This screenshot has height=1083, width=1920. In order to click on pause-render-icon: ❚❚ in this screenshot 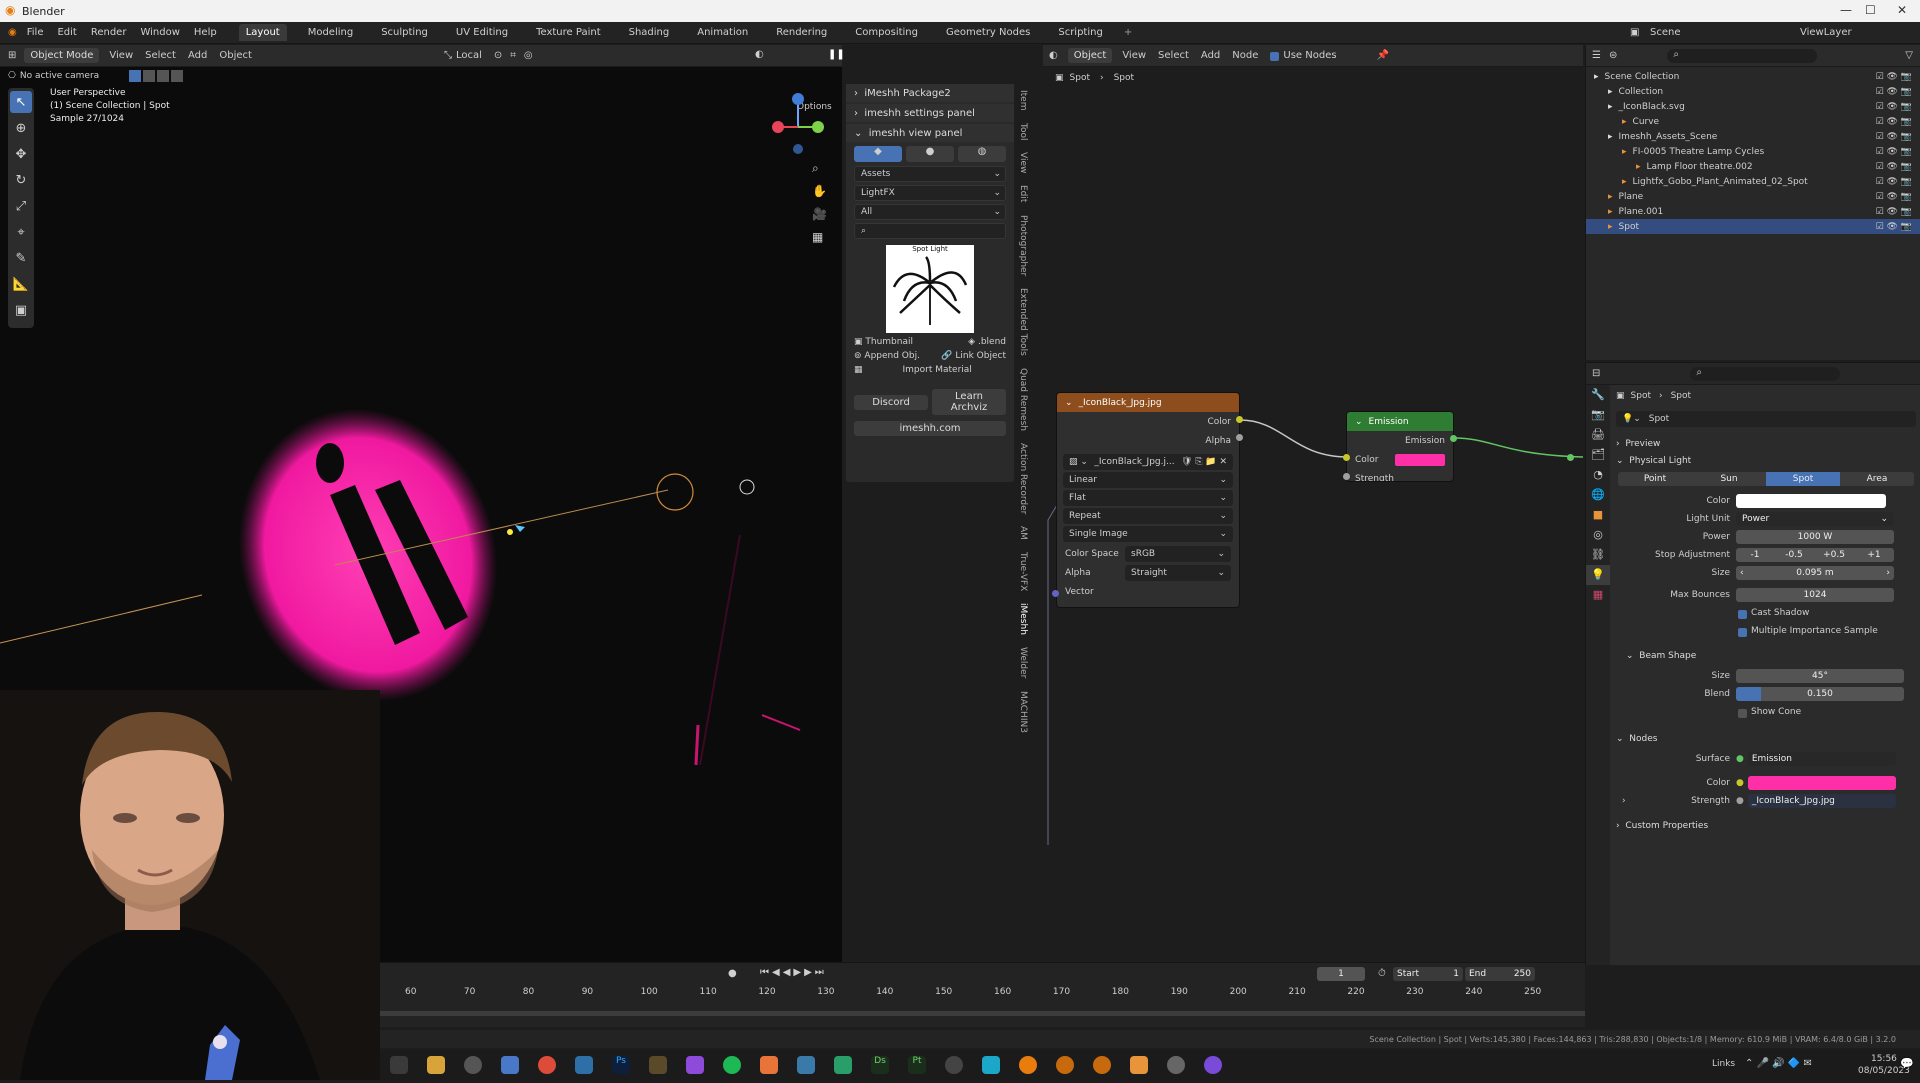, I will do `click(836, 54)`.